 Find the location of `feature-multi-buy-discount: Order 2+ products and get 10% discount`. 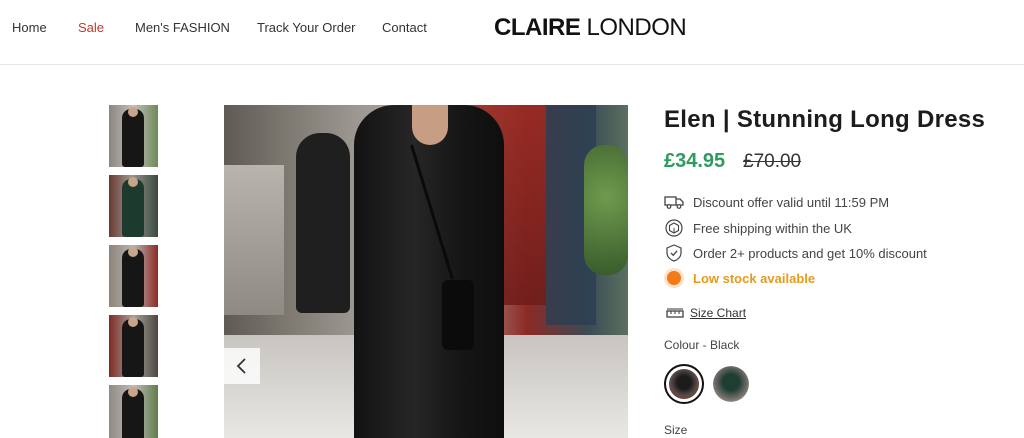

feature-multi-buy-discount: Order 2+ products and get 10% discount is located at coordinates (795, 253).